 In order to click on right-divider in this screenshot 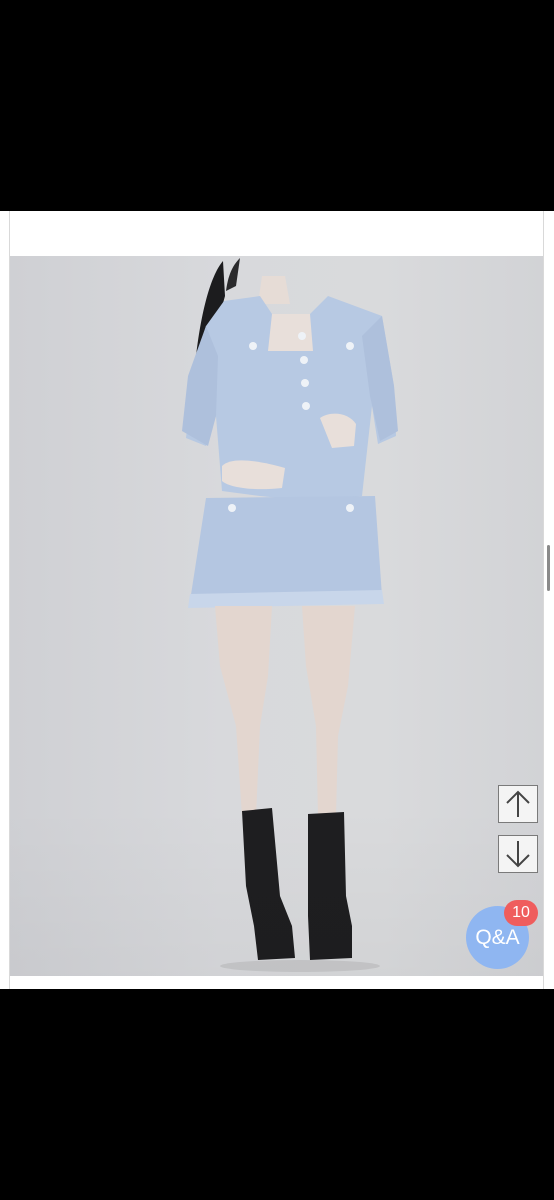, I will do `click(543, 600)`.